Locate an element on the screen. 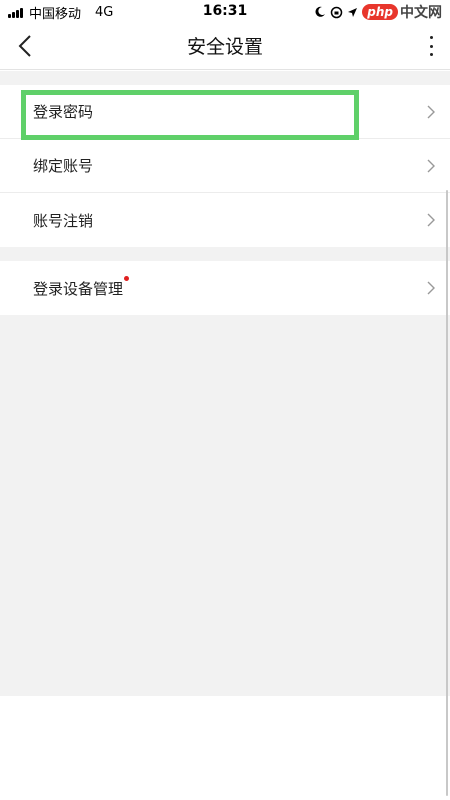  lock-rotation-icon is located at coordinates (337, 12).